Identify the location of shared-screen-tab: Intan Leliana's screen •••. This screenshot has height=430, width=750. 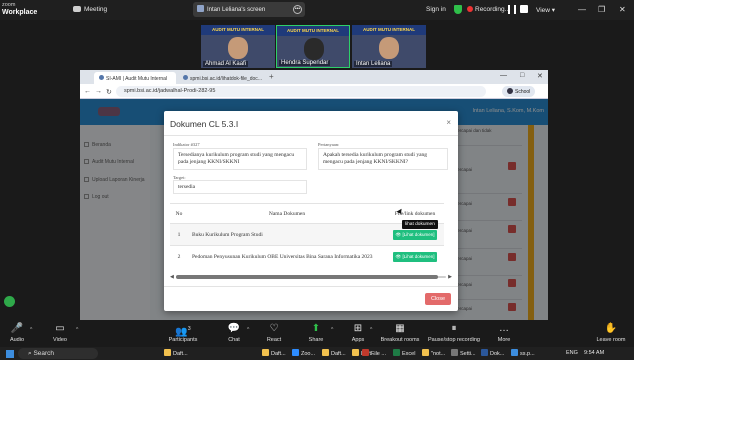
(249, 9).